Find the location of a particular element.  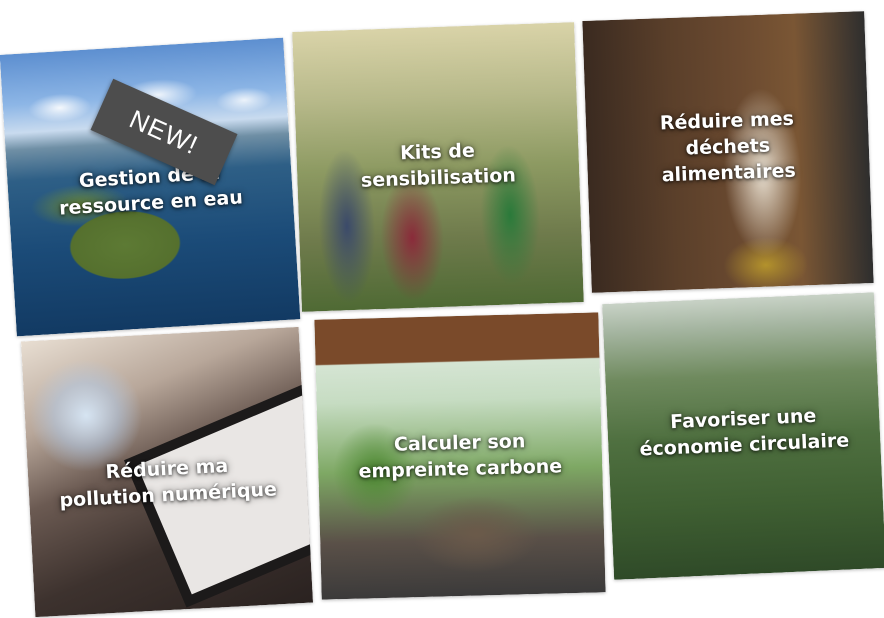

tile-circular-economy: Favoriser une économie circulaire is located at coordinates (743, 436).